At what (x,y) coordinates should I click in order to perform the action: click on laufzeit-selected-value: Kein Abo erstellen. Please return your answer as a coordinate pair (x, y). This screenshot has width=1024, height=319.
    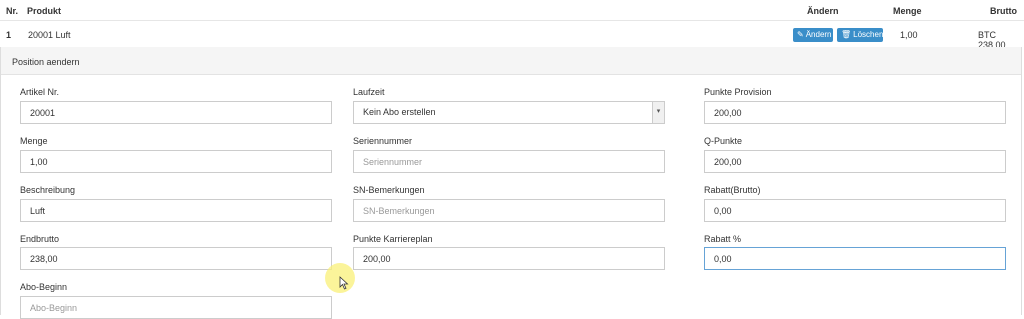
    Looking at the image, I should click on (399, 112).